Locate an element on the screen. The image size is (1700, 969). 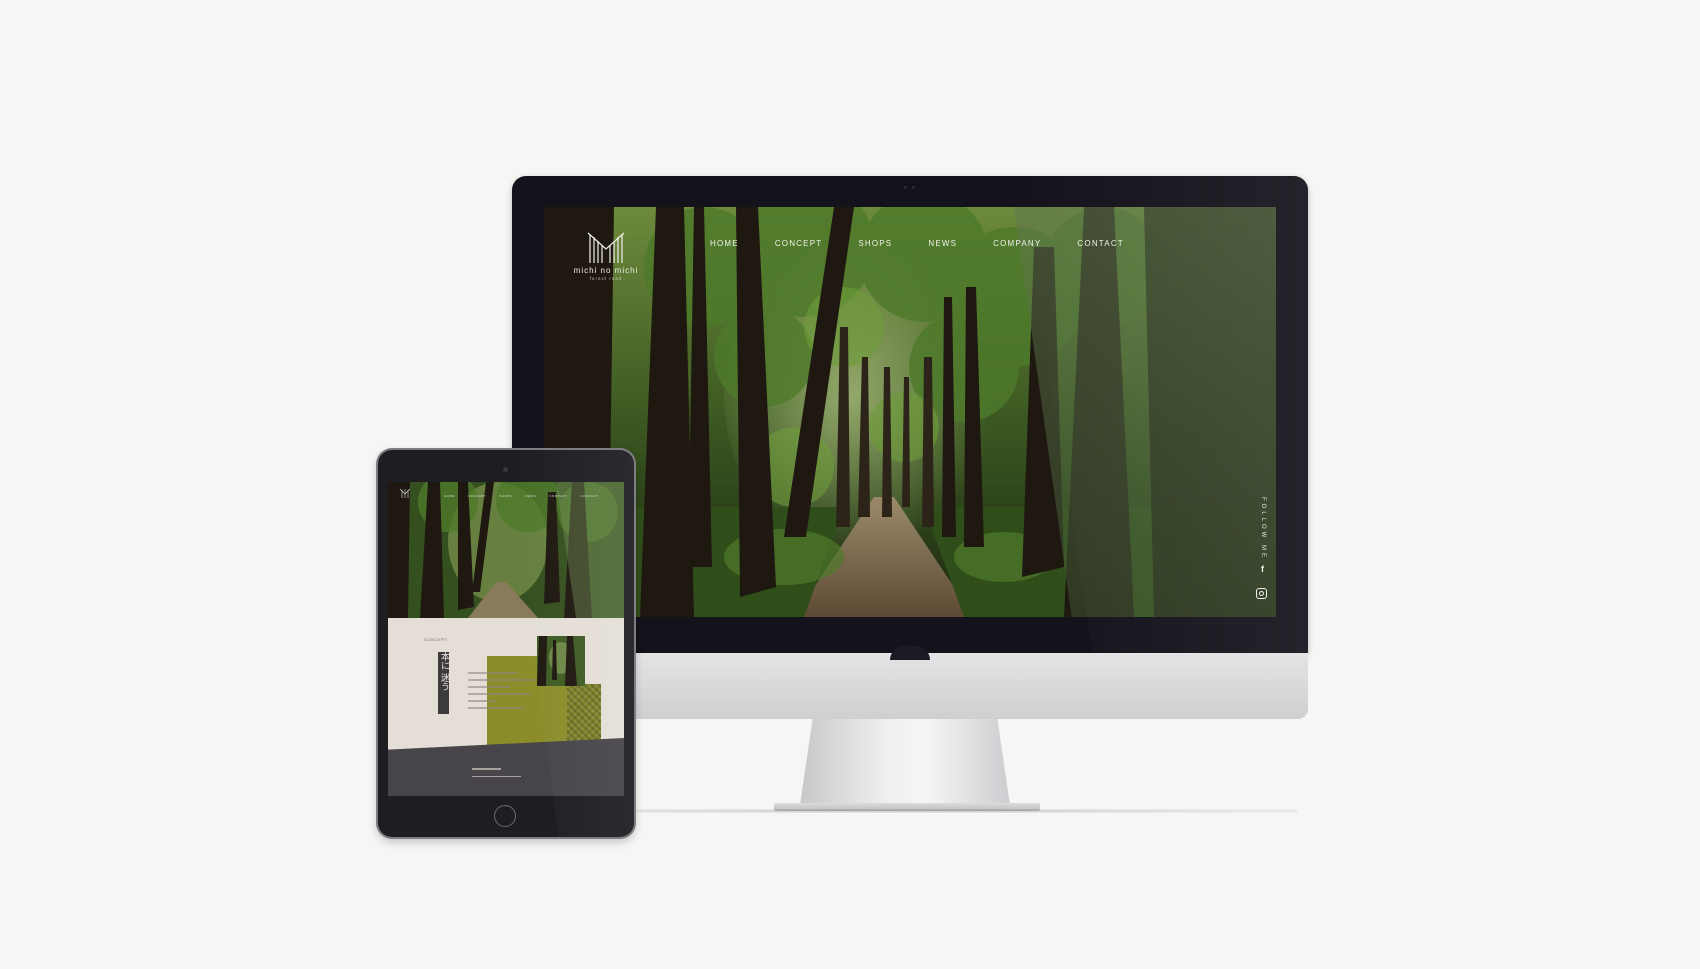
tablet-nav-company: COMPANY is located at coordinates (558, 496).